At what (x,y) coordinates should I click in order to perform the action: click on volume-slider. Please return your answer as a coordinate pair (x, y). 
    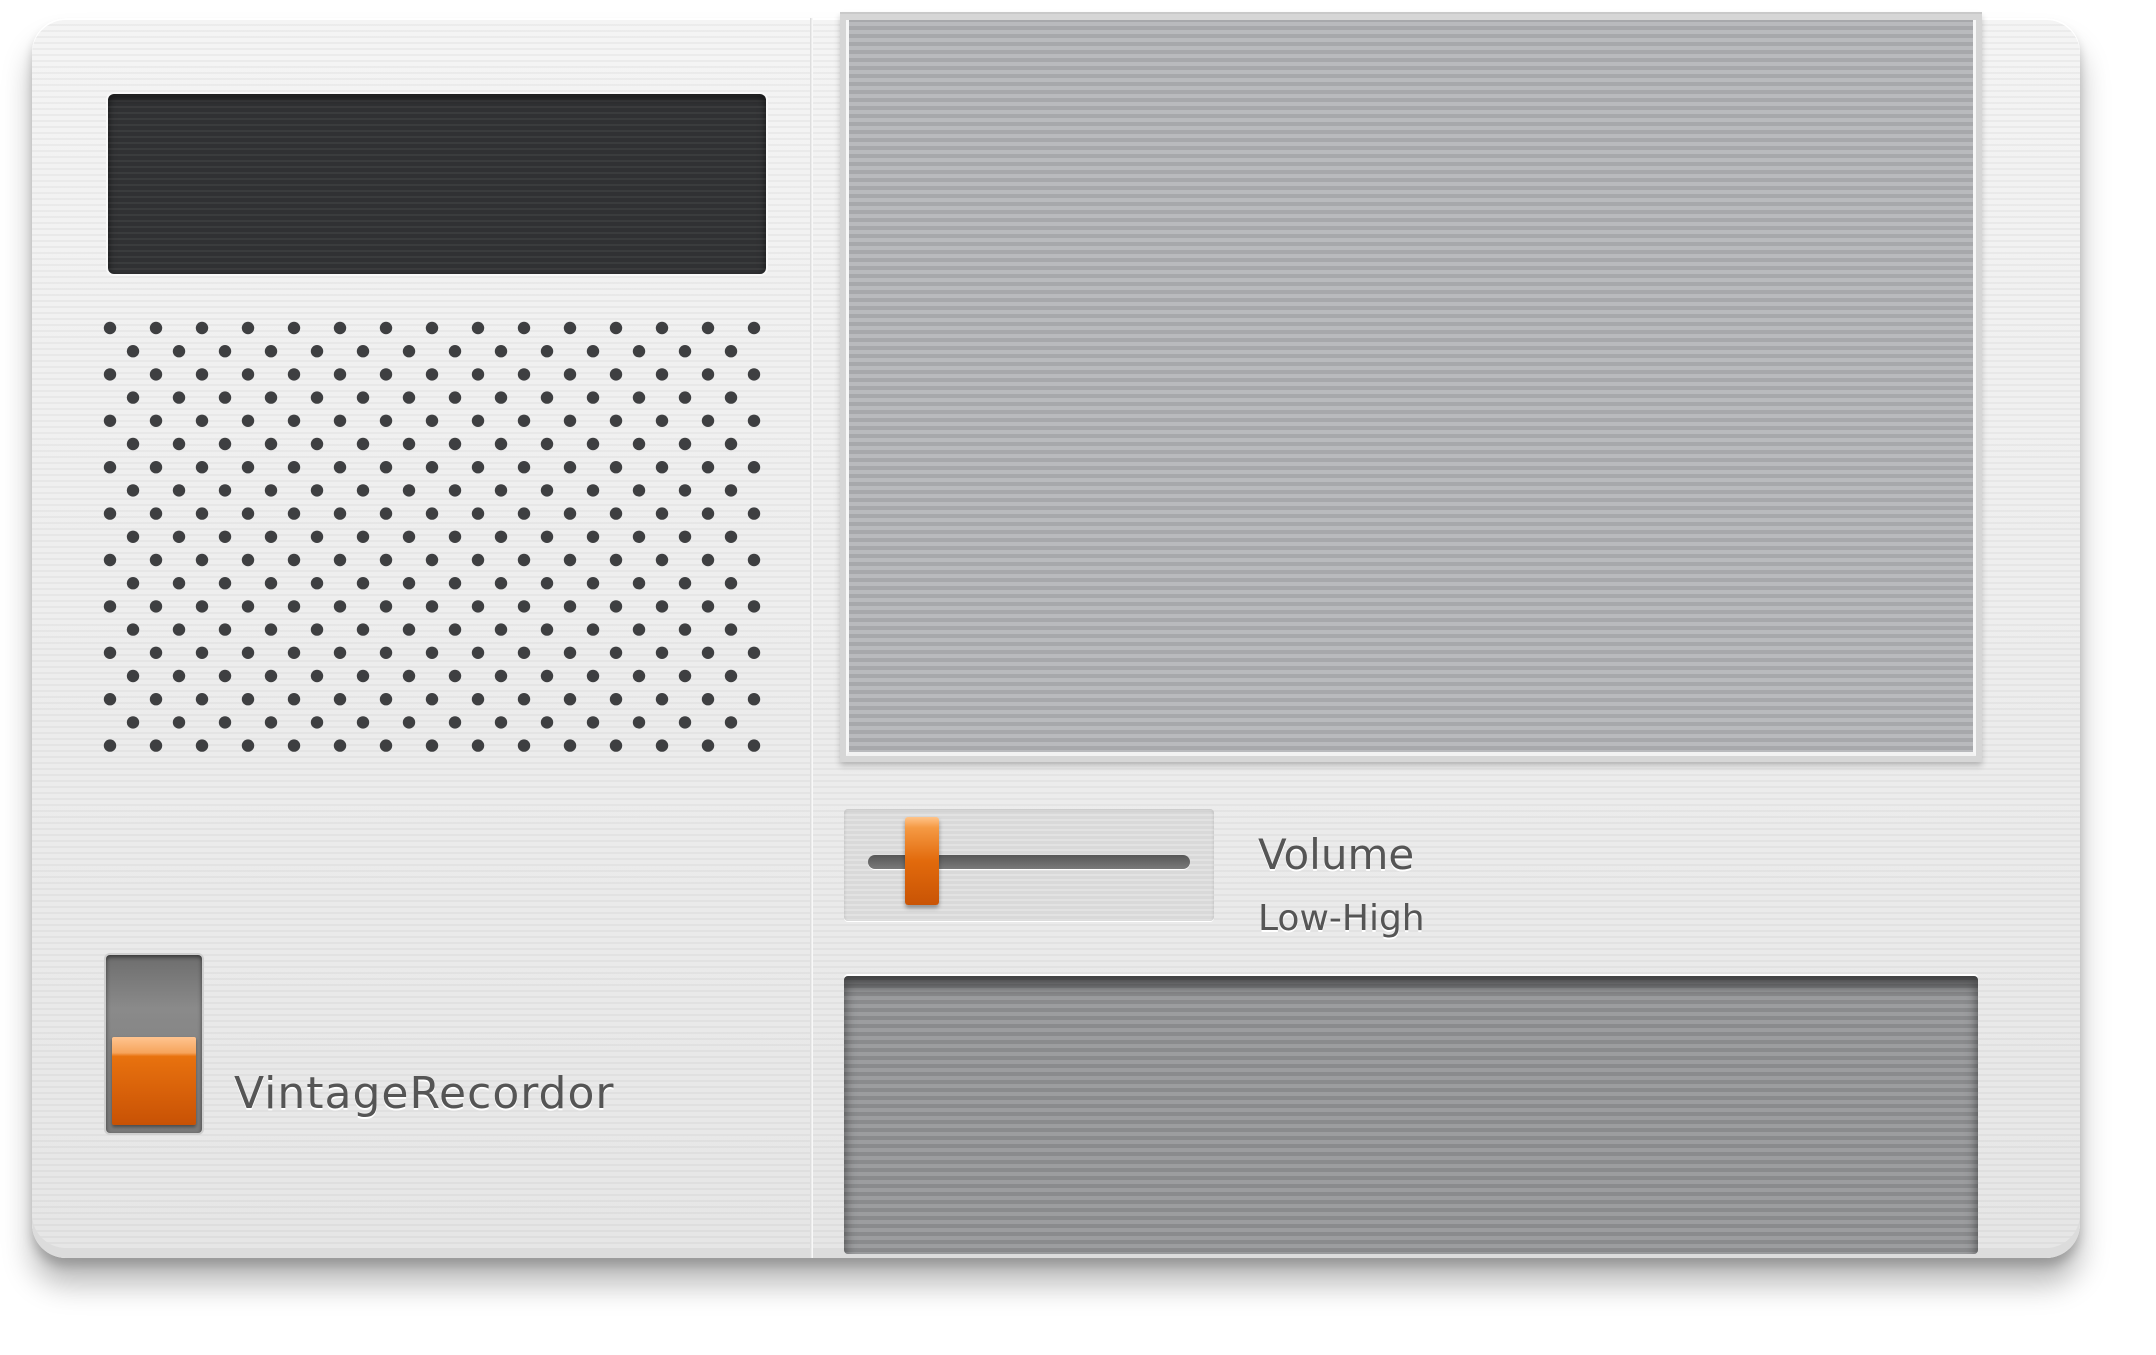
    Looking at the image, I should click on (1029, 865).